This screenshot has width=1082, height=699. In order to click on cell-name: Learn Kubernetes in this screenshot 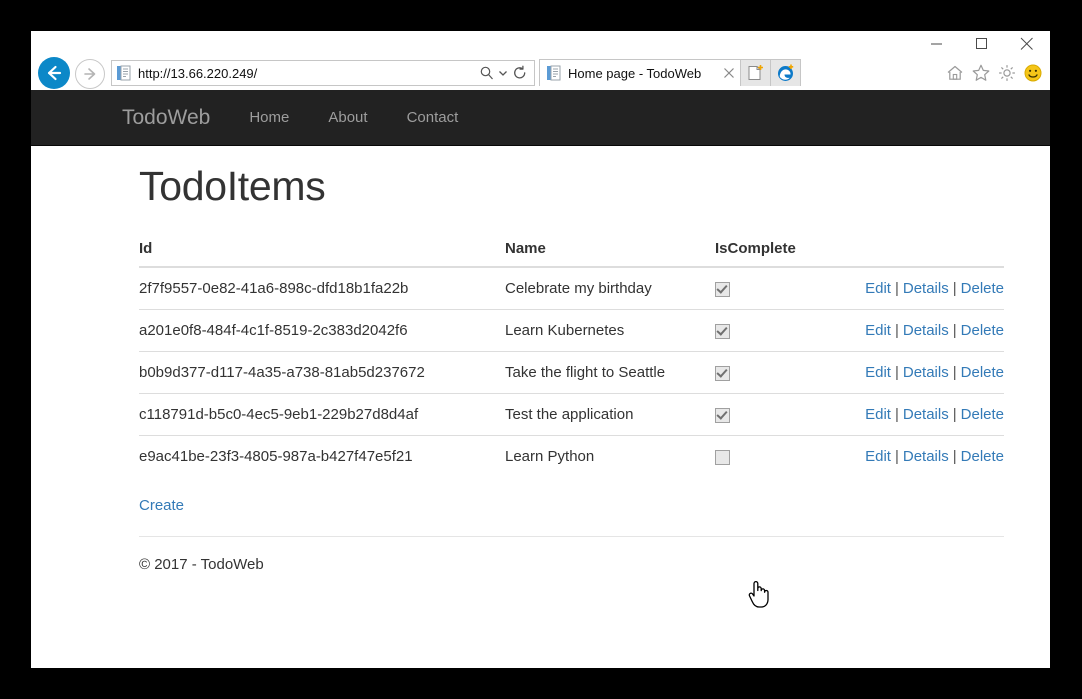, I will do `click(610, 330)`.